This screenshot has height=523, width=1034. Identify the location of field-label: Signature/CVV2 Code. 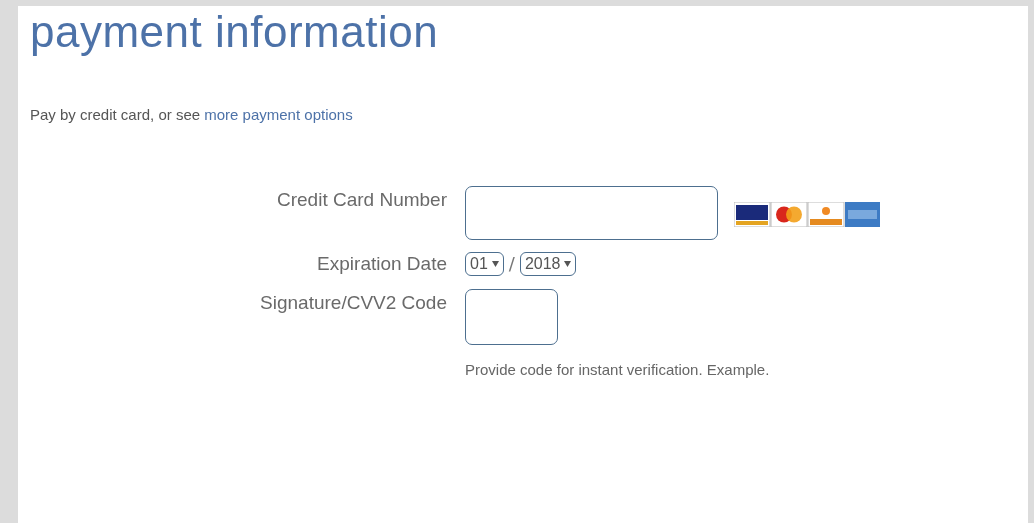
(353, 302).